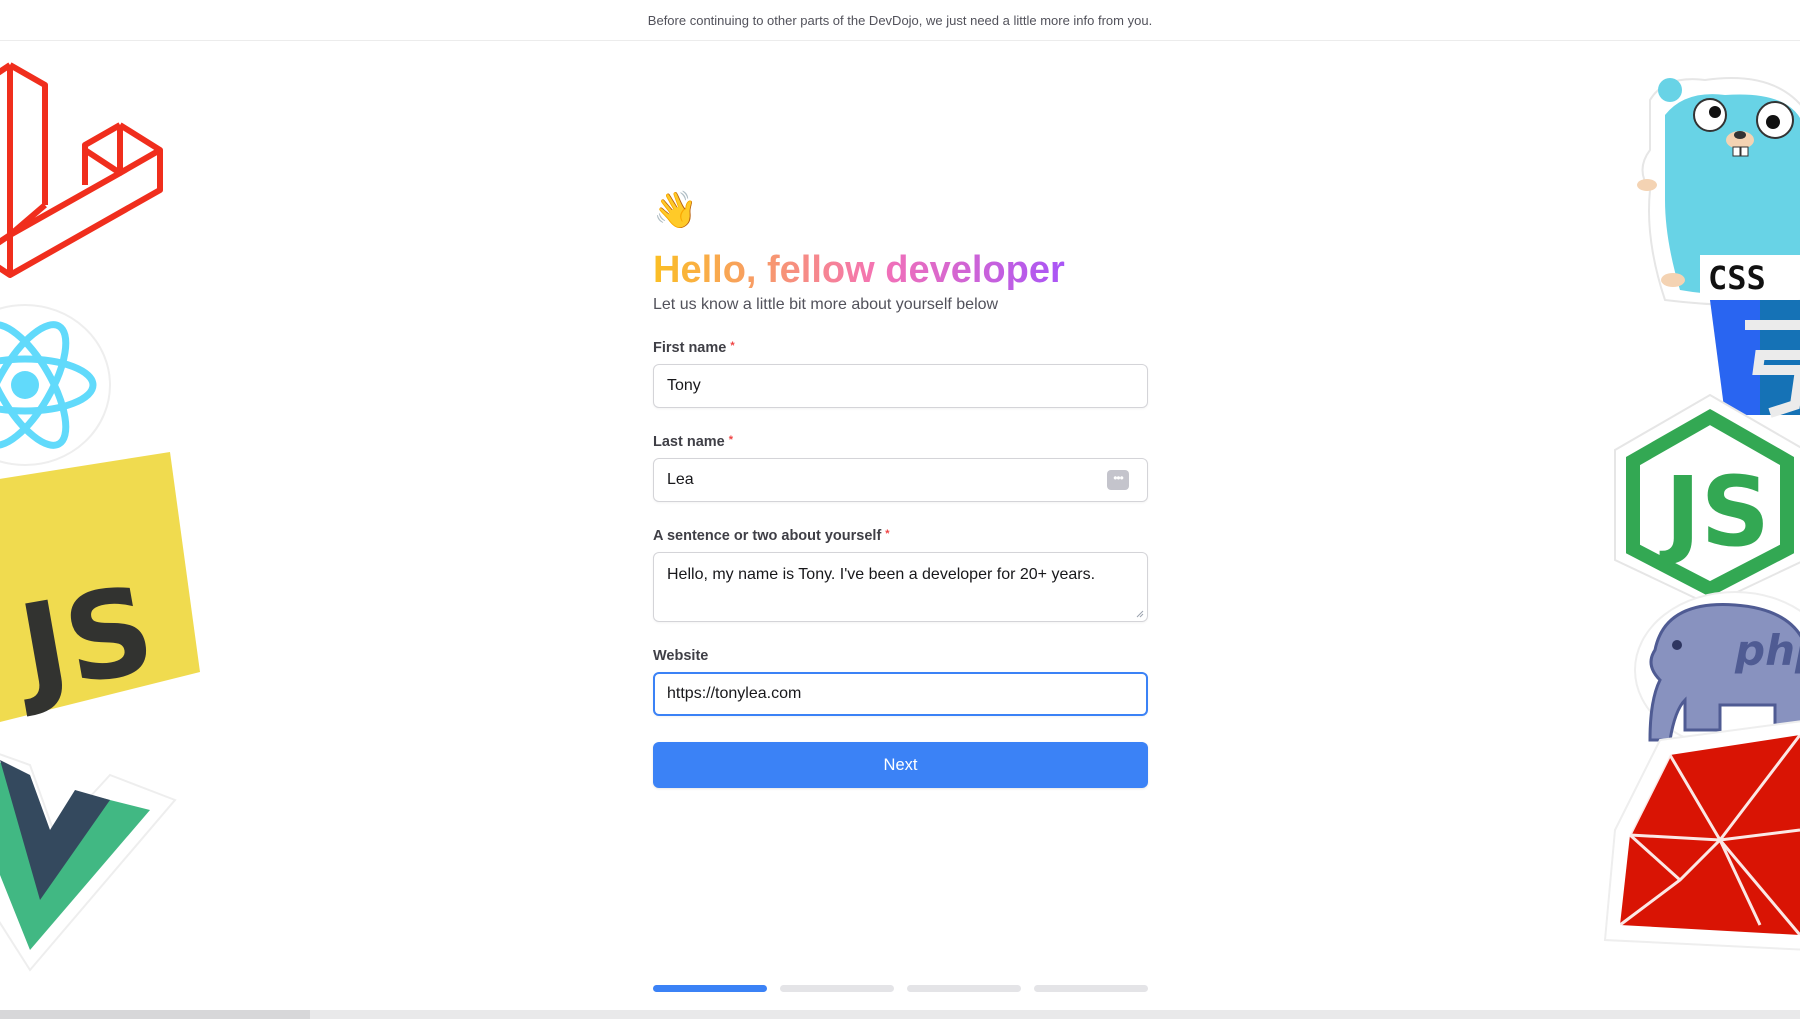  I want to click on page-title: Hello, fellow developer, so click(859, 270).